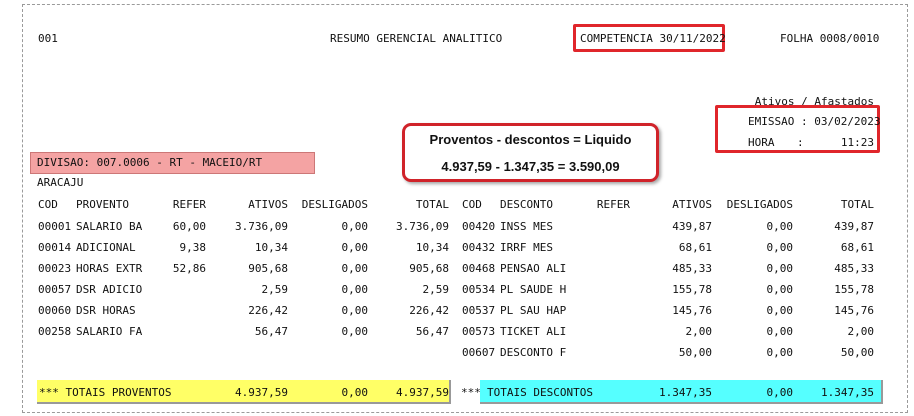  Describe the element at coordinates (268, 204) in the screenshot. I see `header-ativos-left: ATIVOS` at that location.